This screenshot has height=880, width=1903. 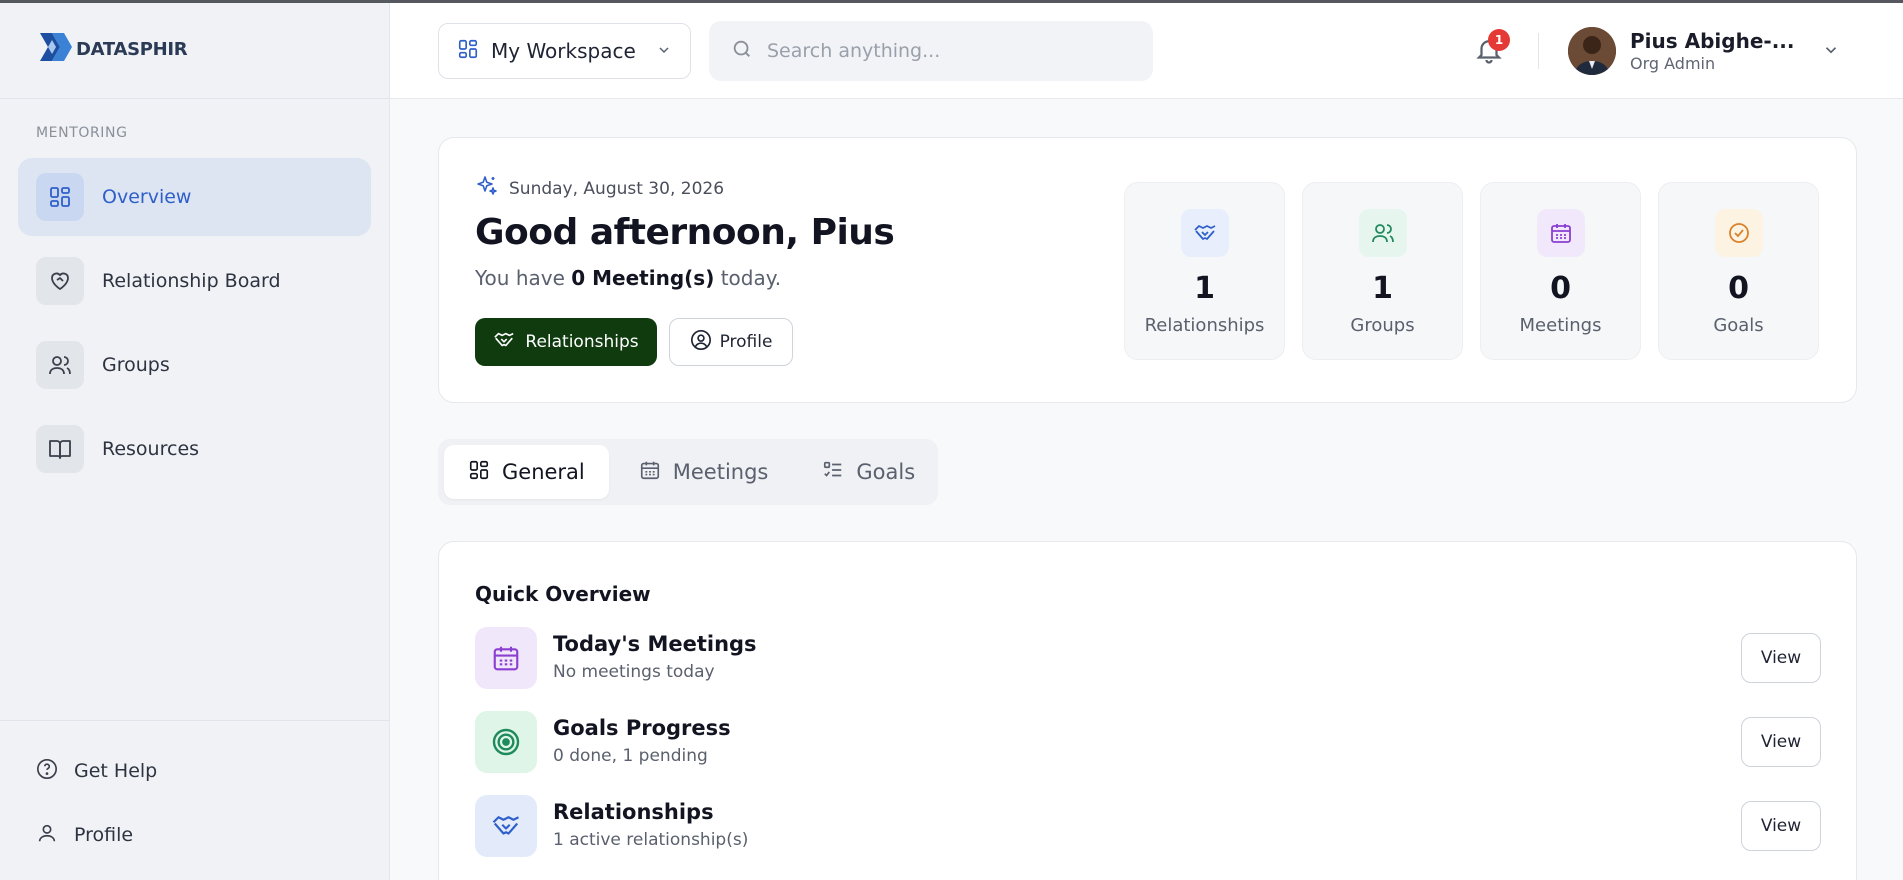 What do you see at coordinates (1781, 658) in the screenshot?
I see `view-meetings-button: View` at bounding box center [1781, 658].